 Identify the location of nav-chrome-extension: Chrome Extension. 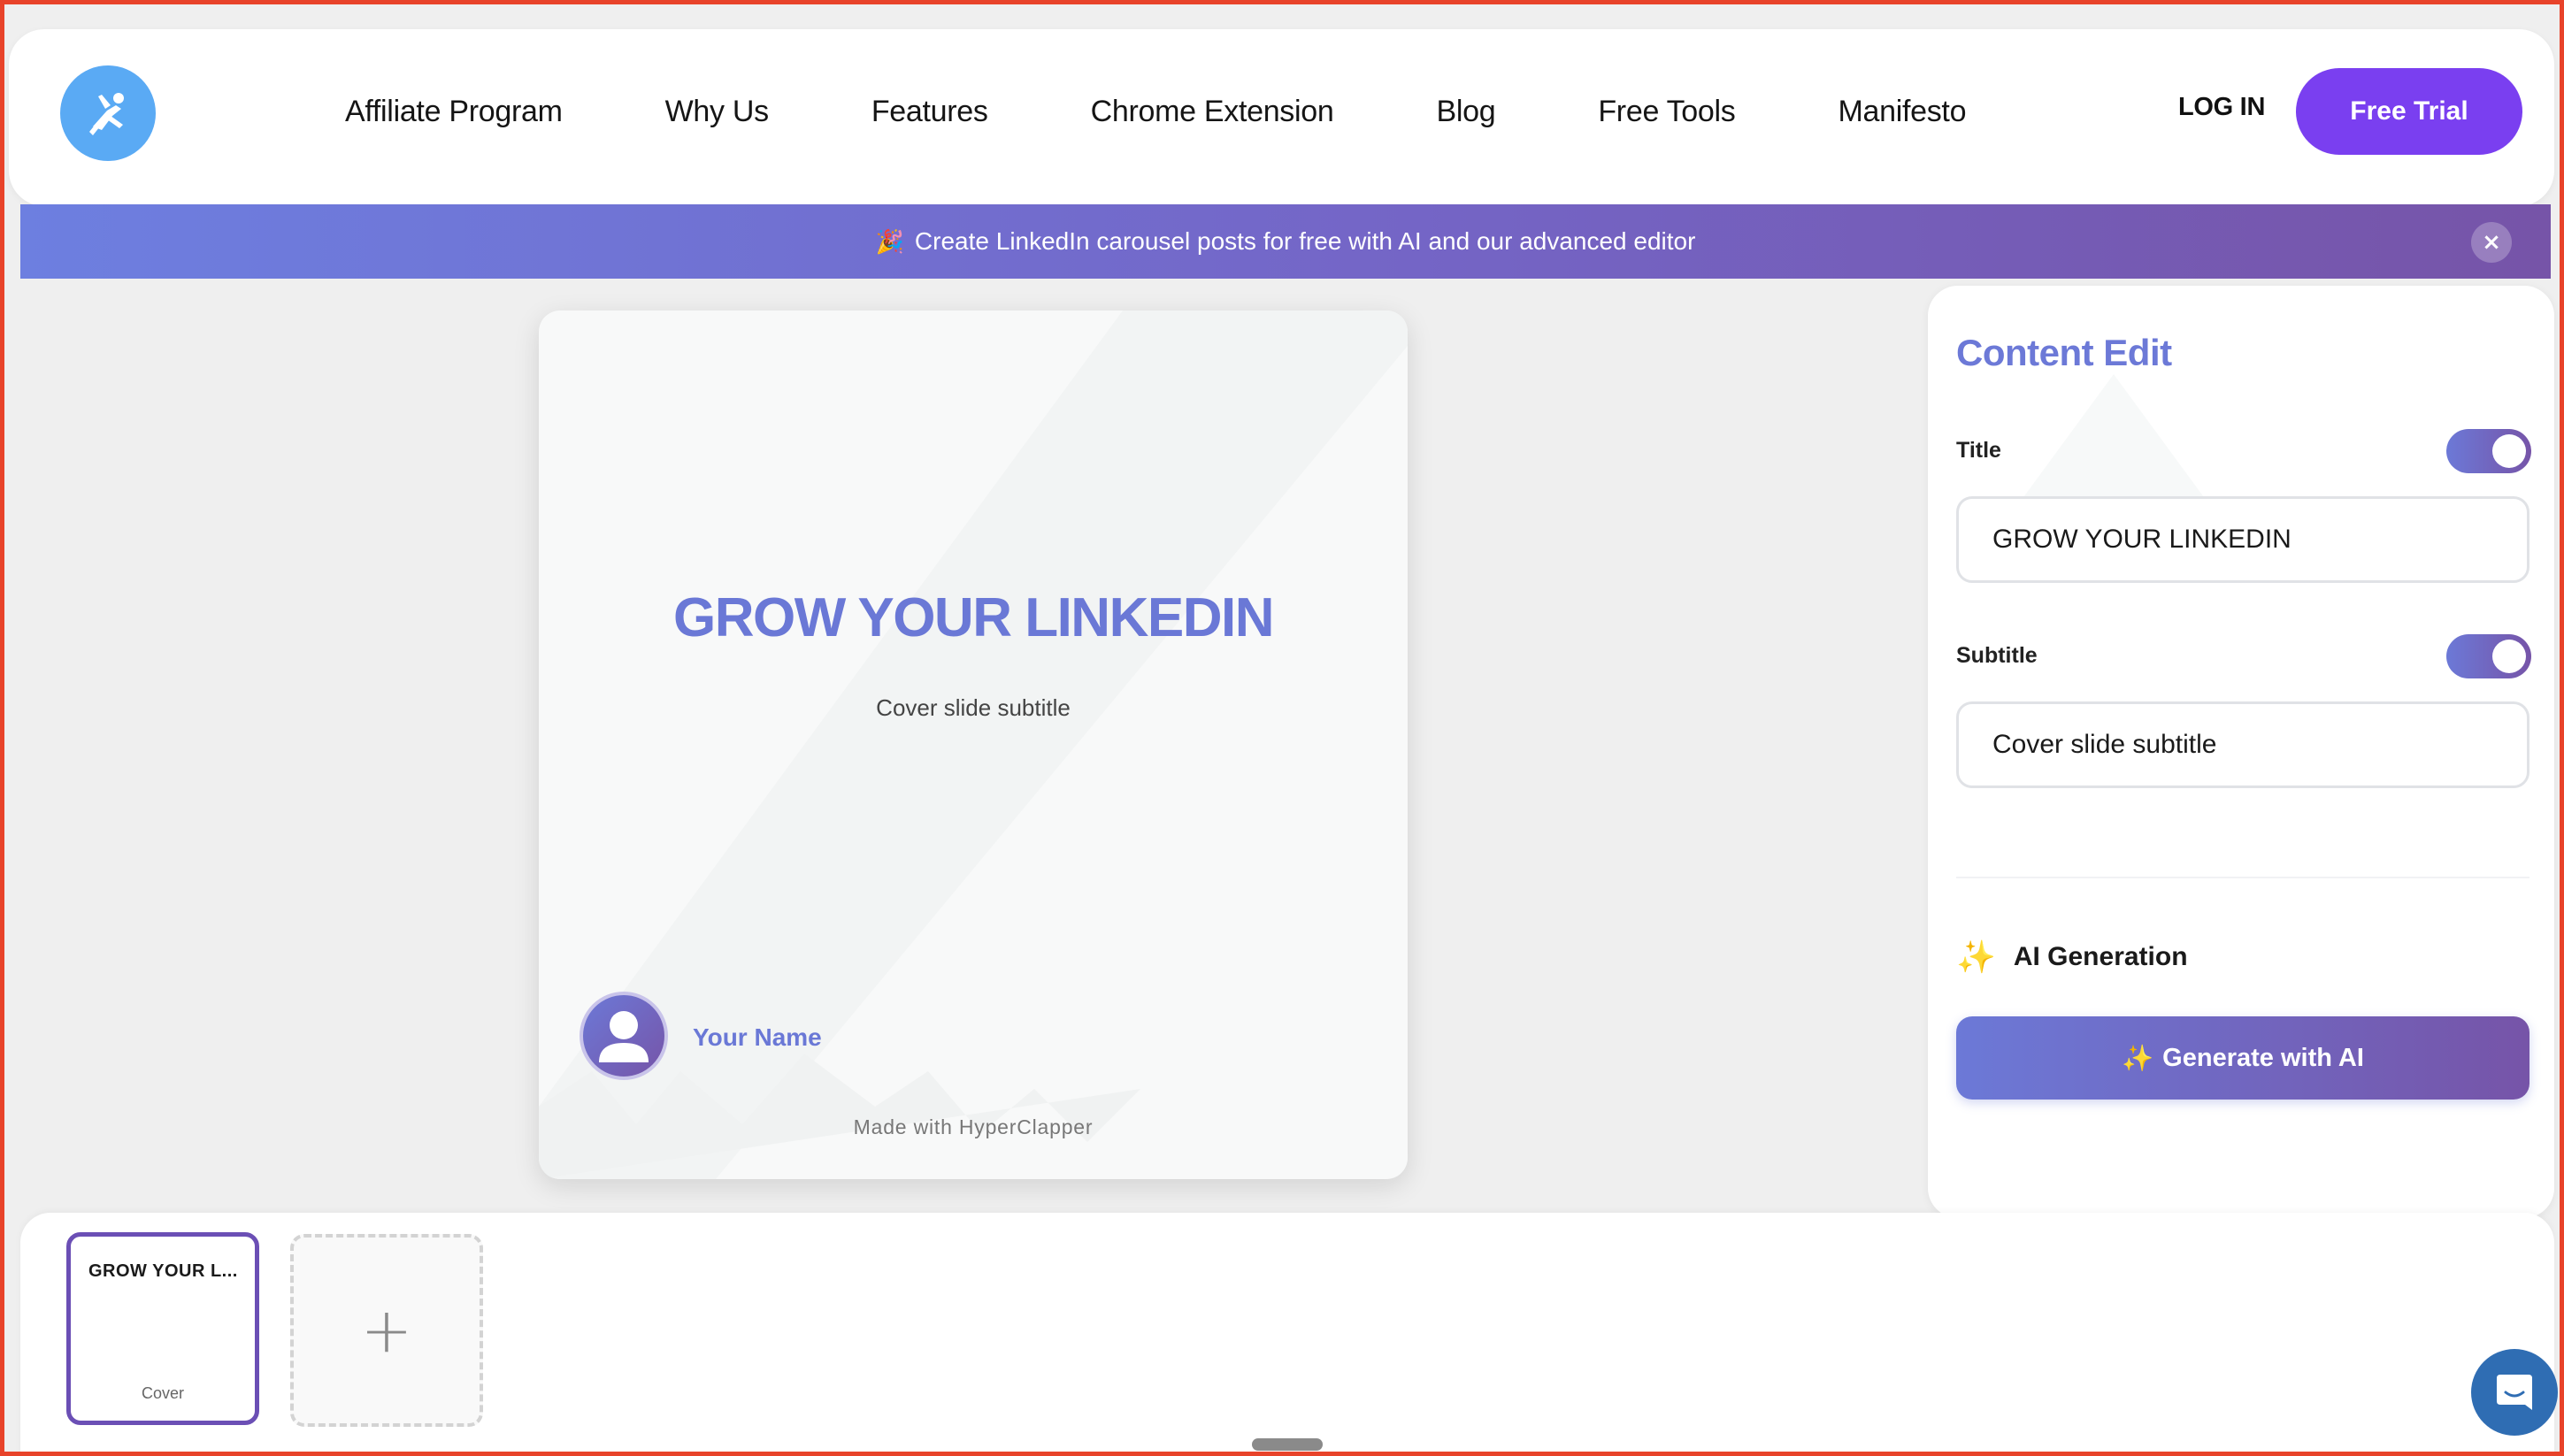
(1212, 112).